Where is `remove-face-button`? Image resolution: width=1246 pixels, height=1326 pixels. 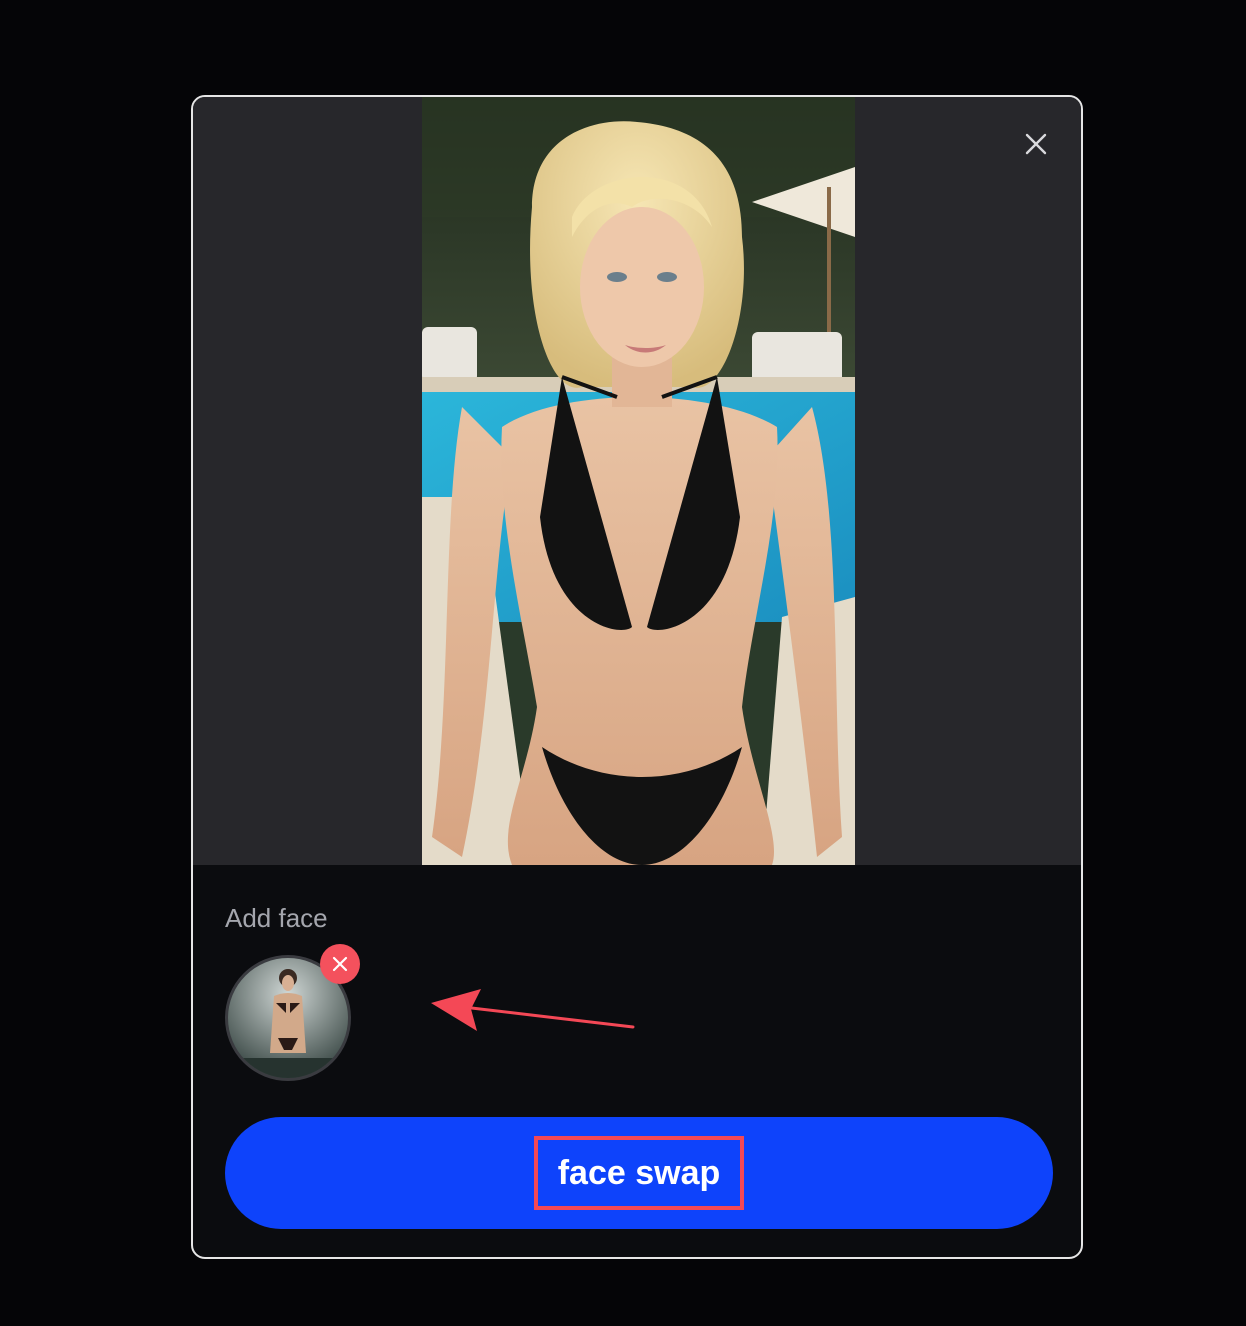 remove-face-button is located at coordinates (340, 964).